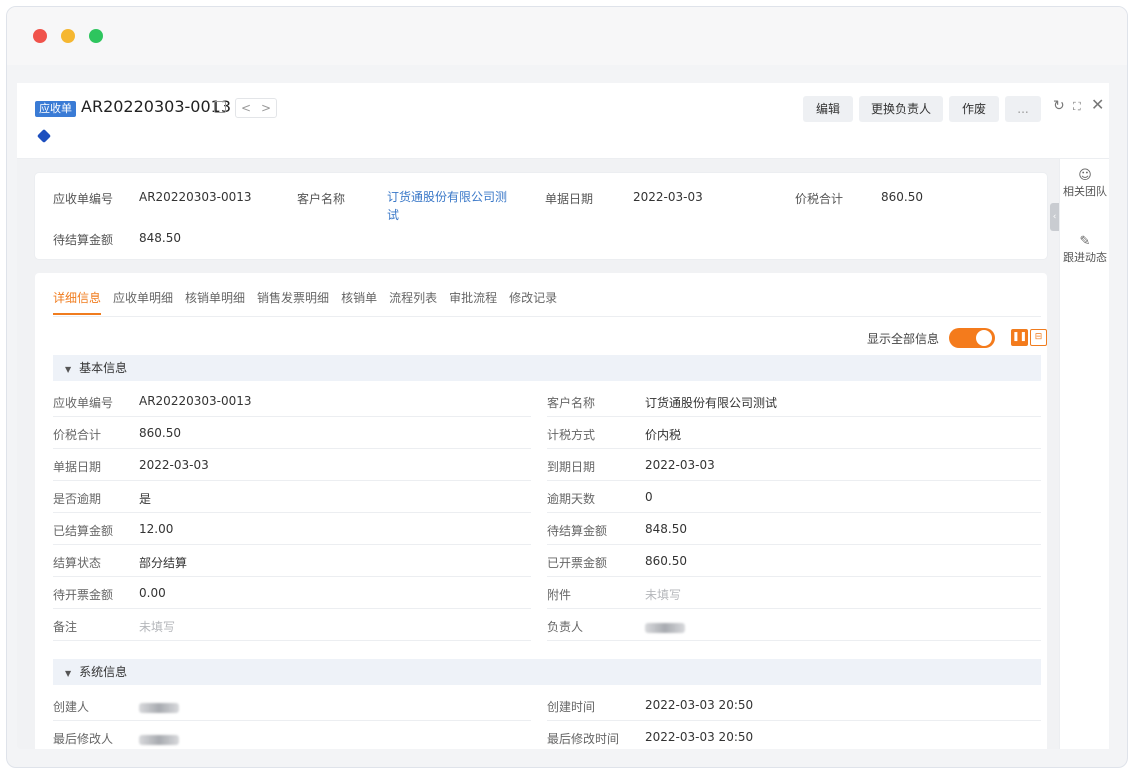 The width and height of the screenshot is (1134, 774). Describe the element at coordinates (44, 136) in the screenshot. I see `edit-pen-icon` at that location.